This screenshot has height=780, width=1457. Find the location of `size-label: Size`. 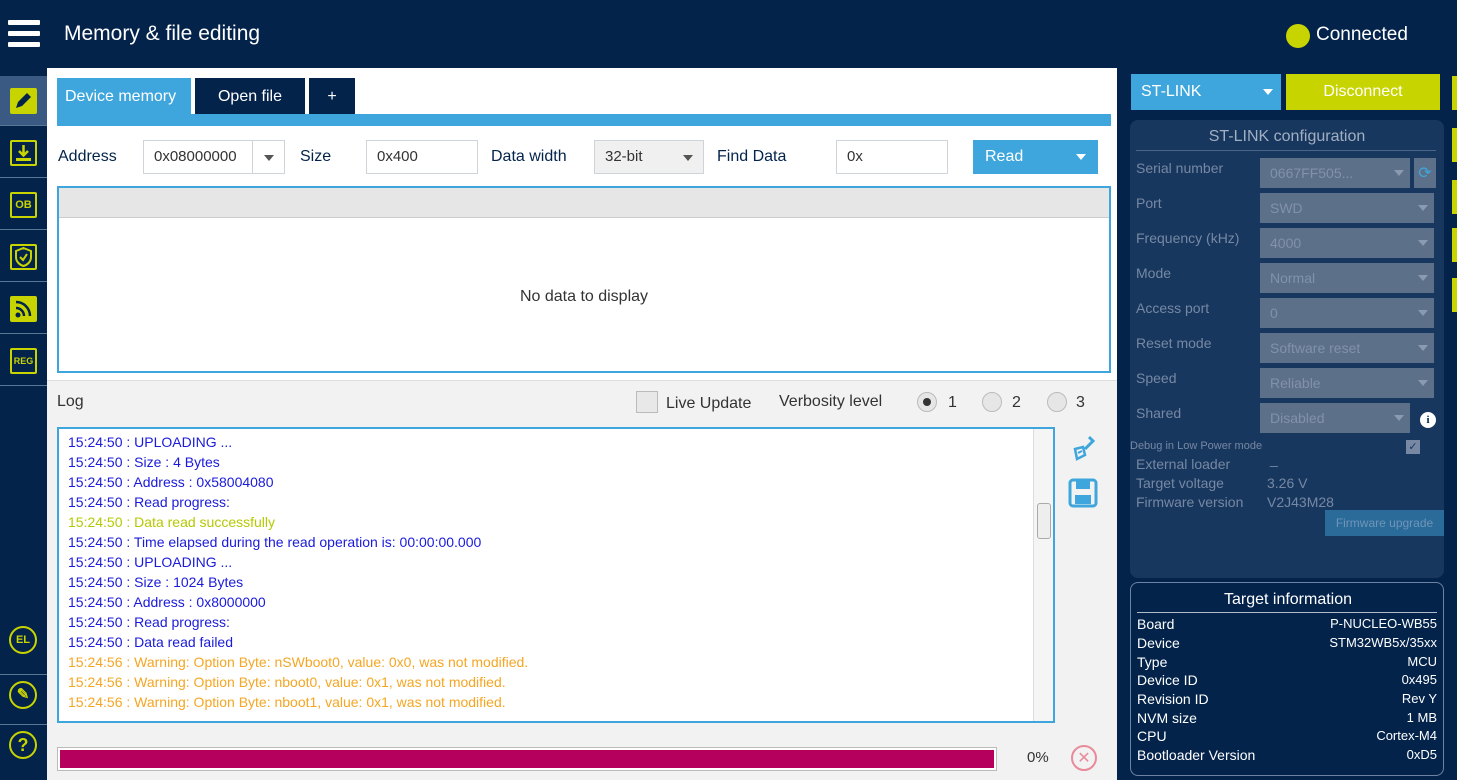

size-label: Size is located at coordinates (316, 156).